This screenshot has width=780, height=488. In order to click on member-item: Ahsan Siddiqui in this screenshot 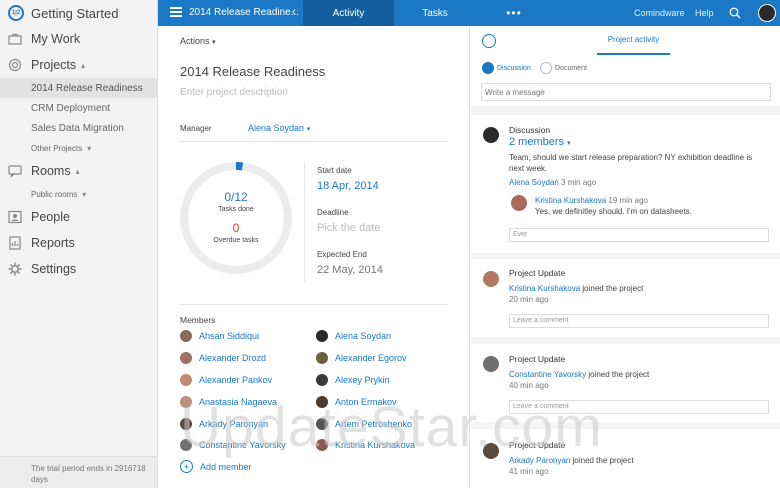, I will do `click(219, 336)`.